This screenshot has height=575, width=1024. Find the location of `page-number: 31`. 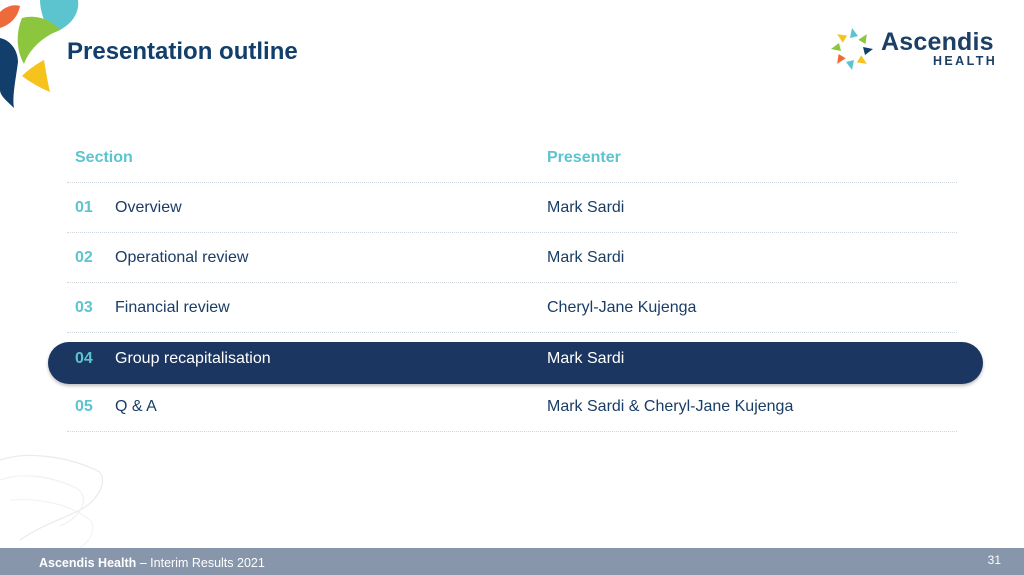

page-number: 31 is located at coordinates (994, 560).